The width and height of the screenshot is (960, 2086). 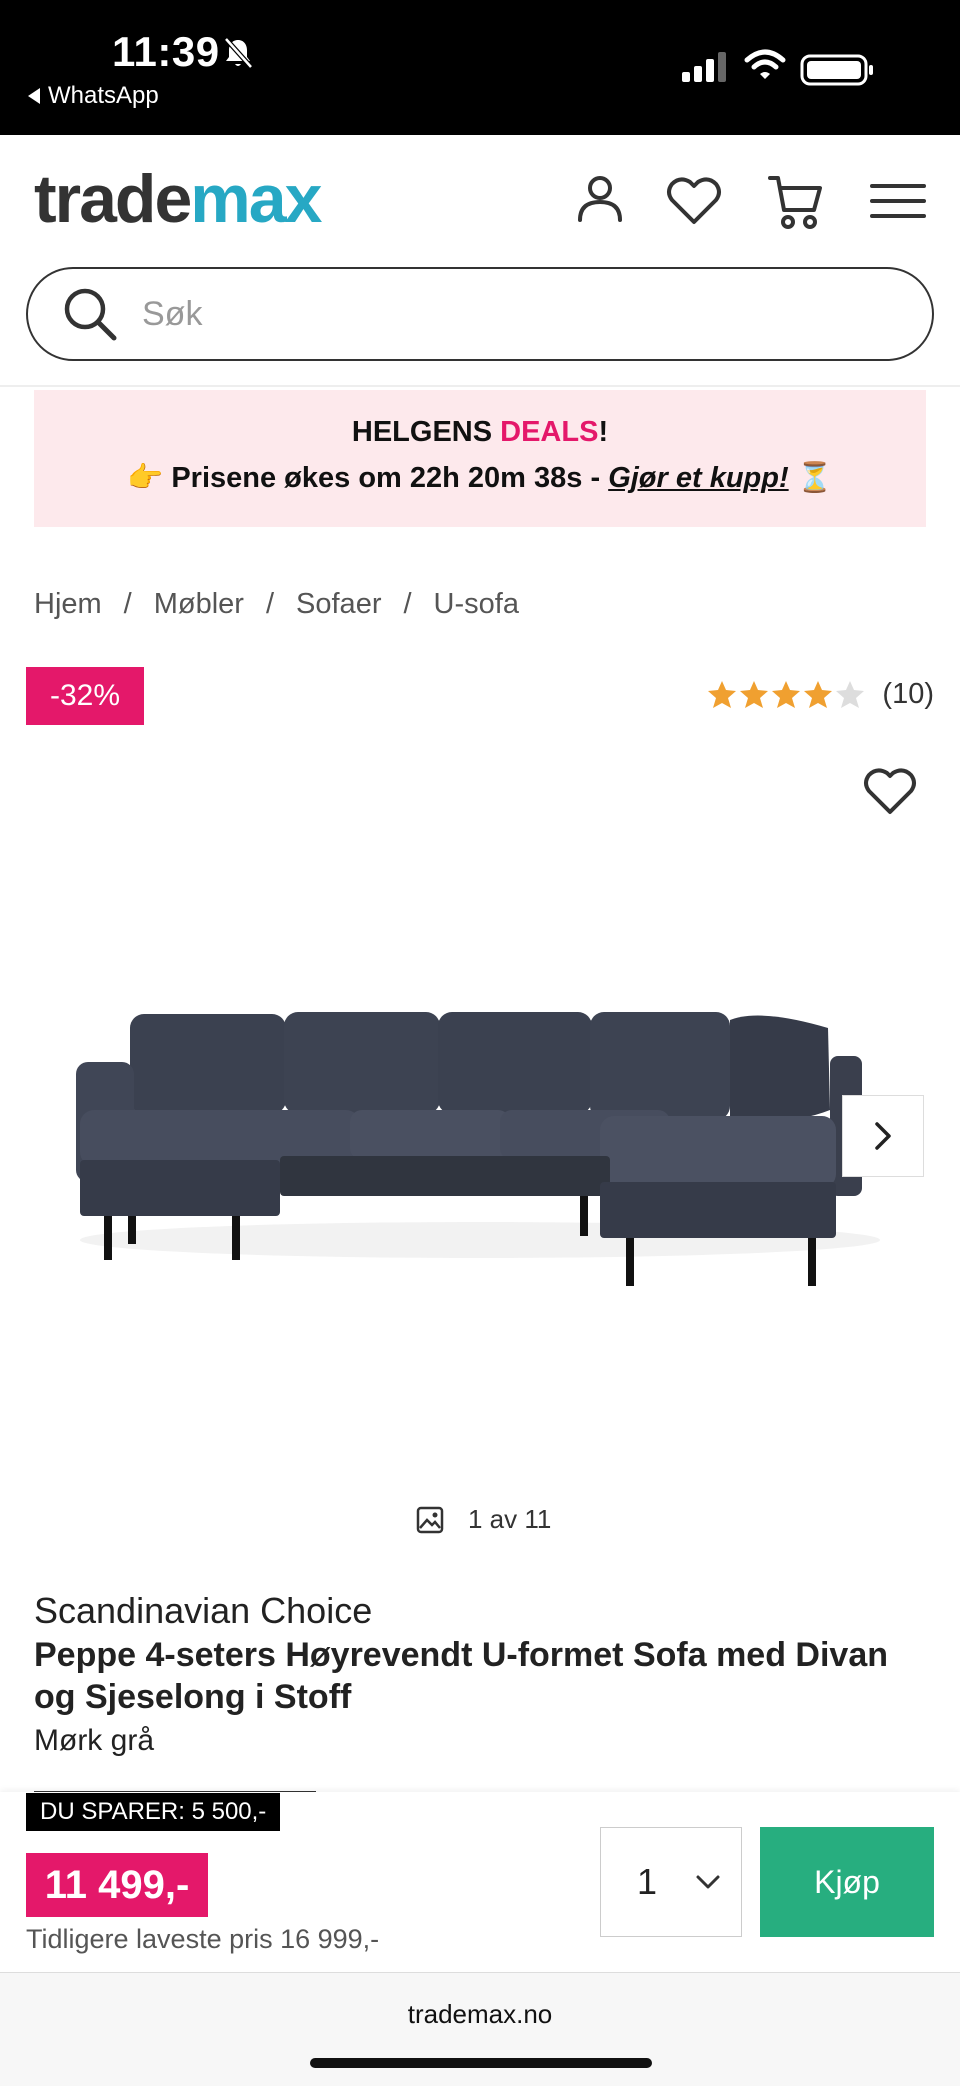 I want to click on image-counter: 1 av 11, so click(x=483, y=1519).